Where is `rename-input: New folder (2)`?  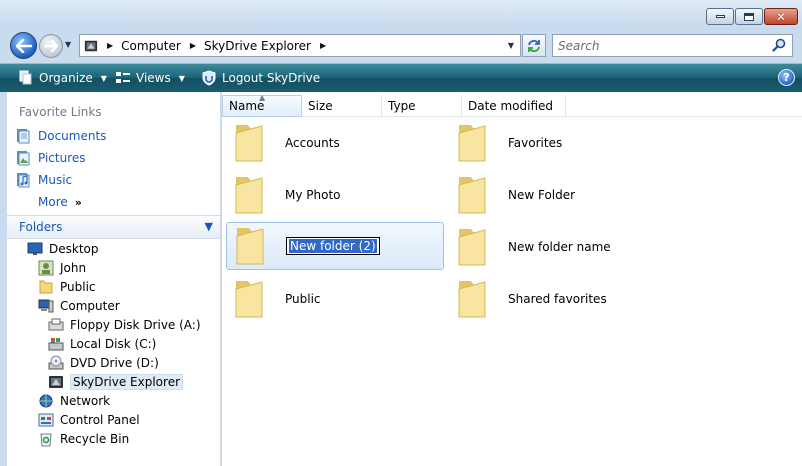
rename-input: New folder (2) is located at coordinates (333, 246).